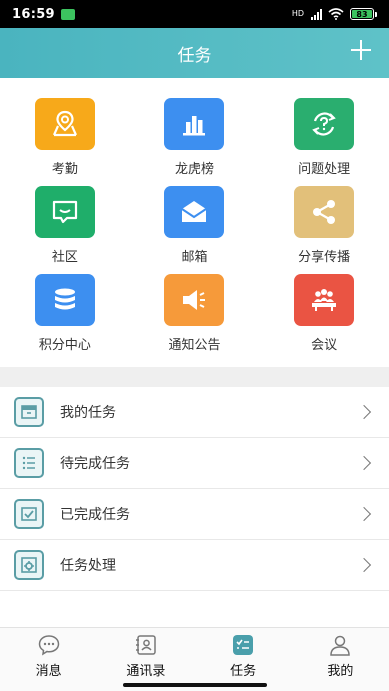 The width and height of the screenshot is (389, 691). I want to click on grid-item-ranking: 龙虎榜, so click(195, 142).